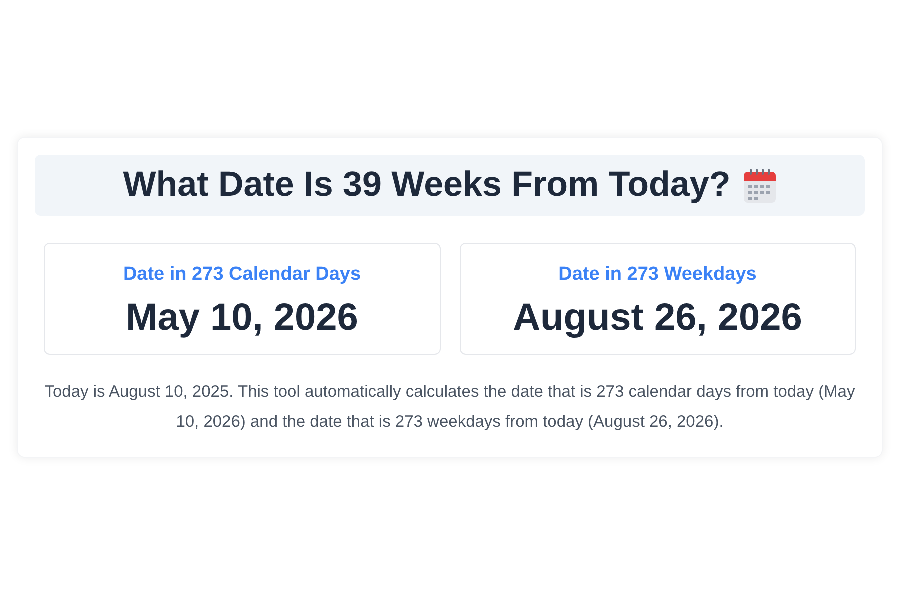  I want to click on description-text: Today is August 10, 2025. This tool automatically calculates the date that is 273 calendar days from today (May 10, 2026) and the date that is 273 weekdays from today (August 26, 2026)., so click(450, 407).